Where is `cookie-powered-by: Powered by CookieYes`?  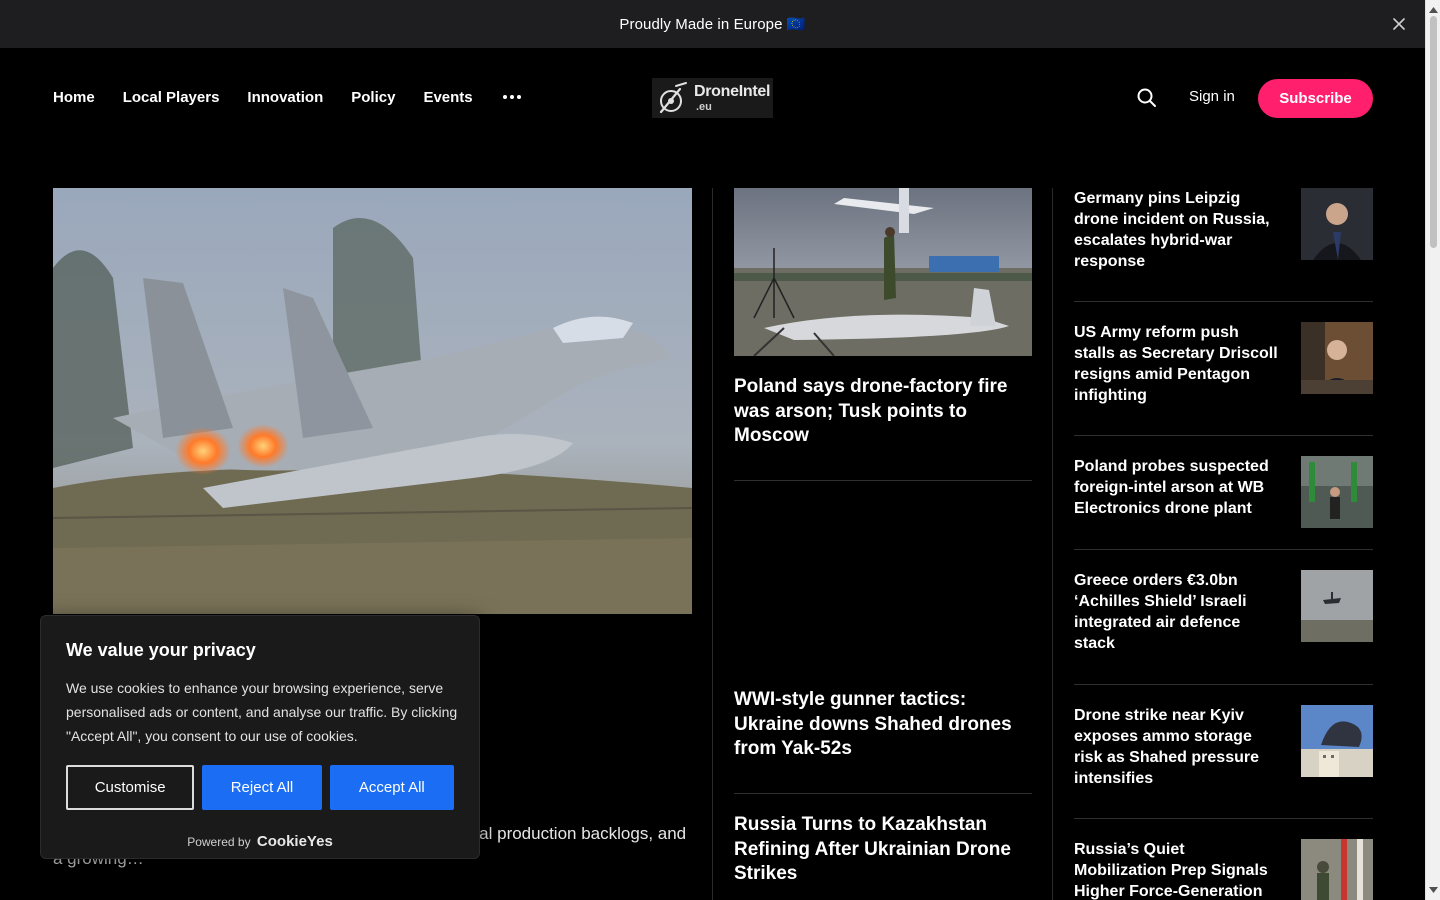 cookie-powered-by: Powered by CookieYes is located at coordinates (260, 841).